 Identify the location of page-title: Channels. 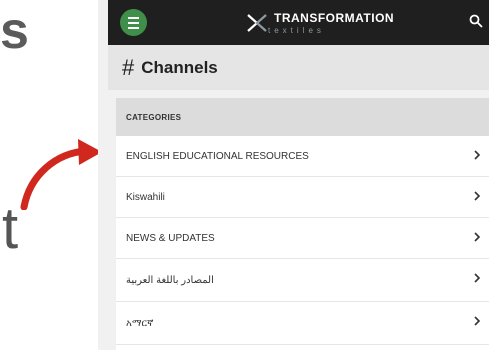
(179, 67).